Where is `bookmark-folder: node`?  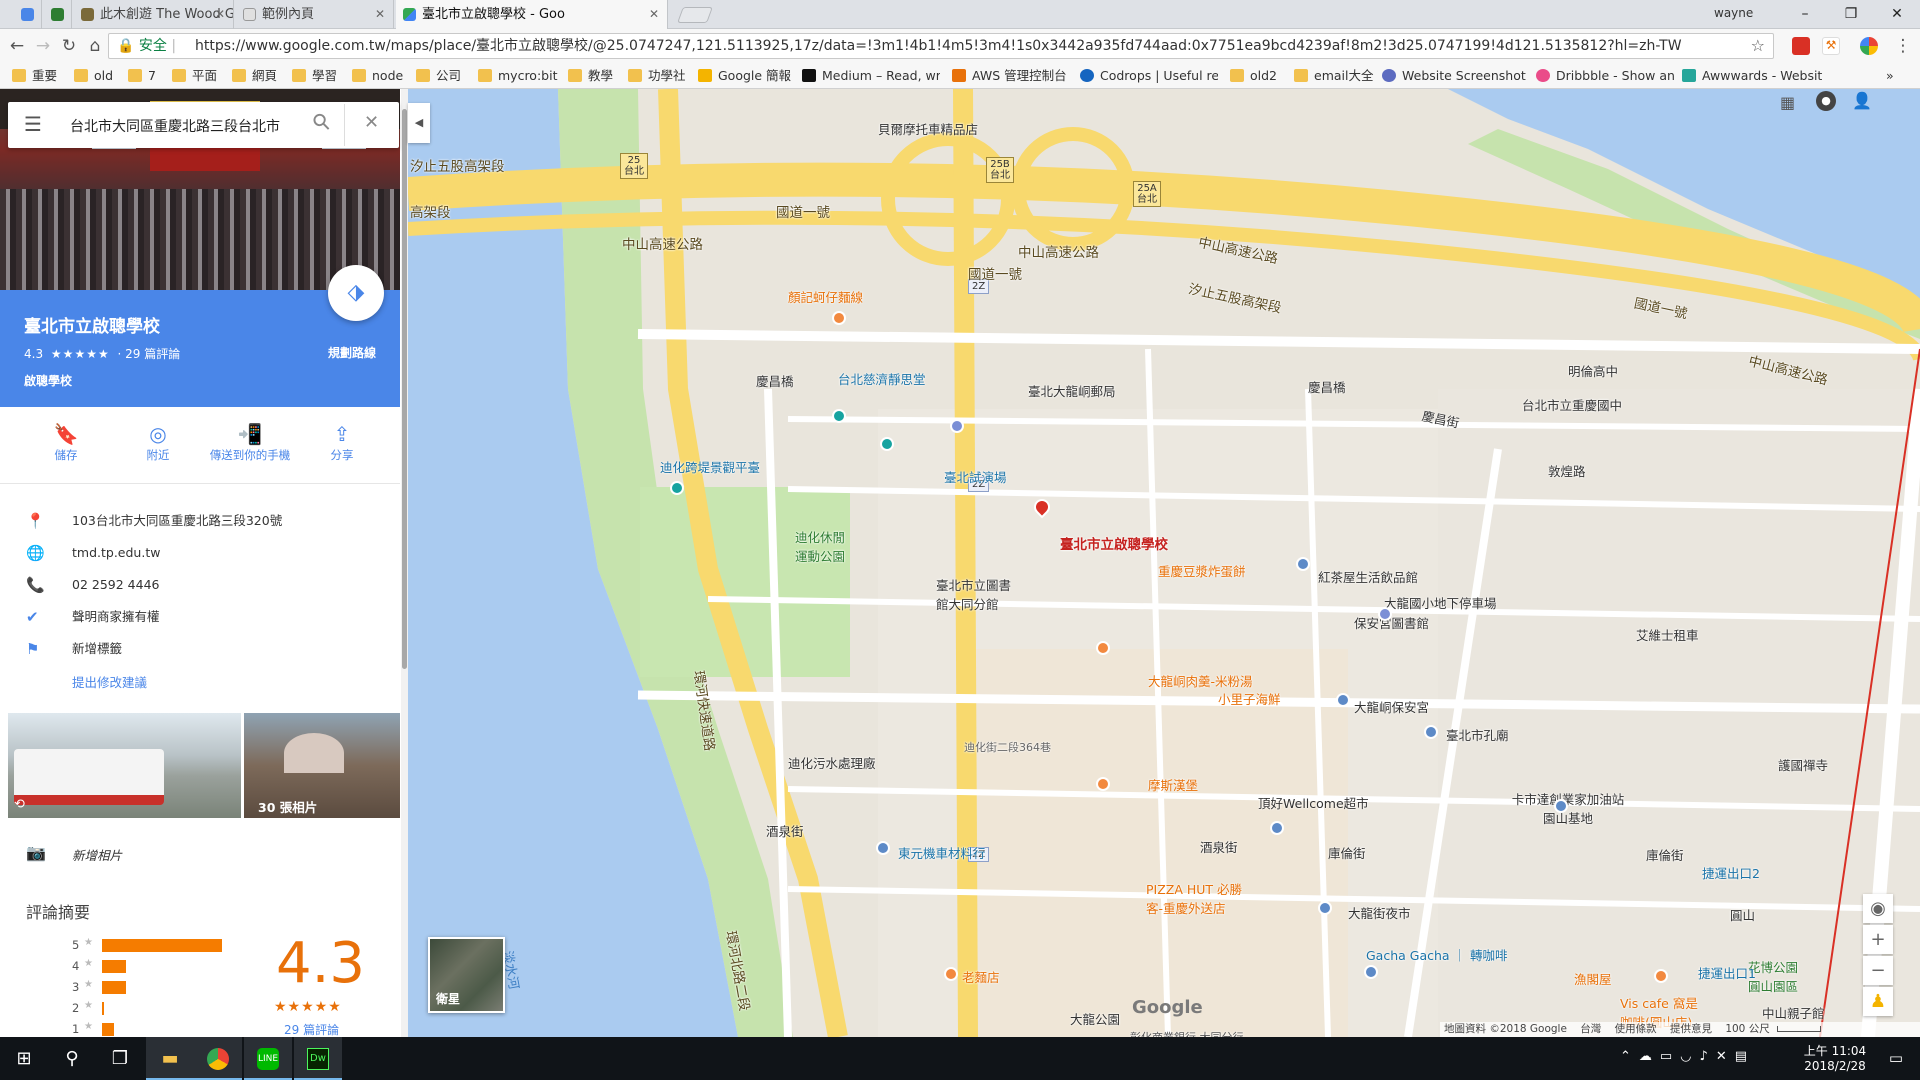 bookmark-folder: node is located at coordinates (377, 76).